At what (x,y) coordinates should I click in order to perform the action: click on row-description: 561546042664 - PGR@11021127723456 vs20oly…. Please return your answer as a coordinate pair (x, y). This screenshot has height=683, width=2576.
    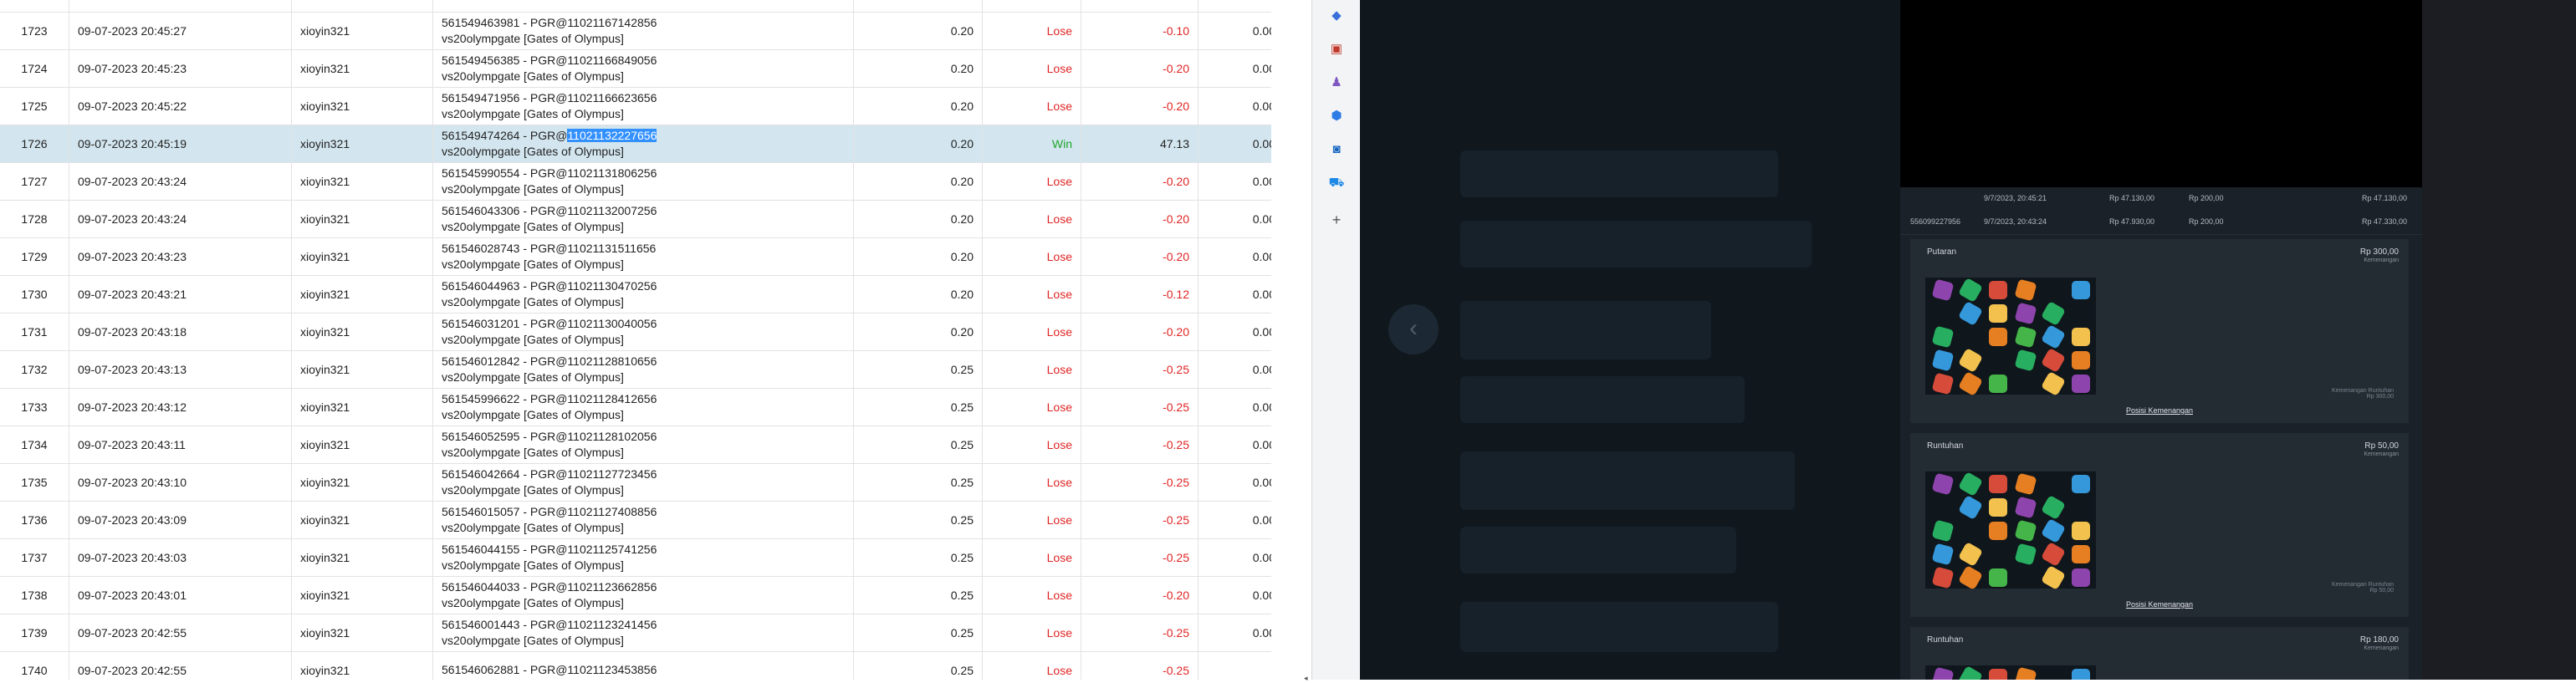
    Looking at the image, I should click on (643, 482).